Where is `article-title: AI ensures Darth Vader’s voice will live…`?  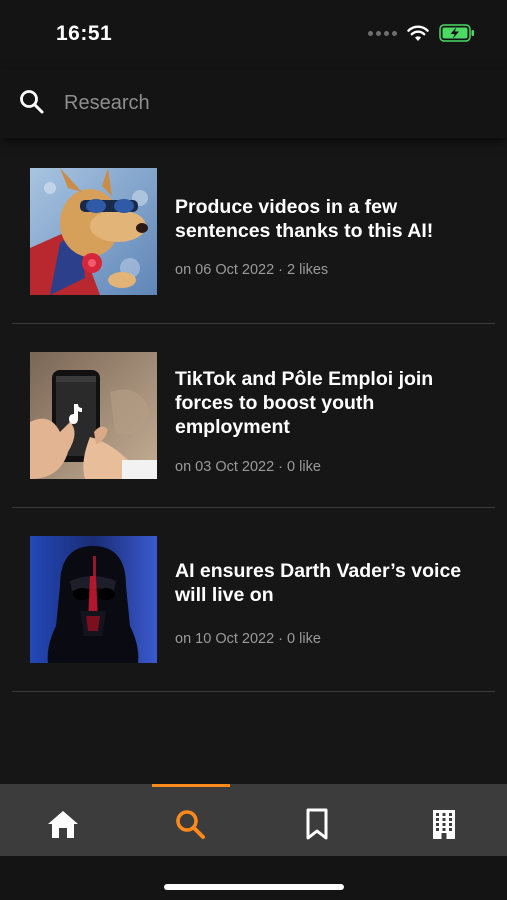
article-title: AI ensures Darth Vader’s voice will live… is located at coordinates (325, 583).